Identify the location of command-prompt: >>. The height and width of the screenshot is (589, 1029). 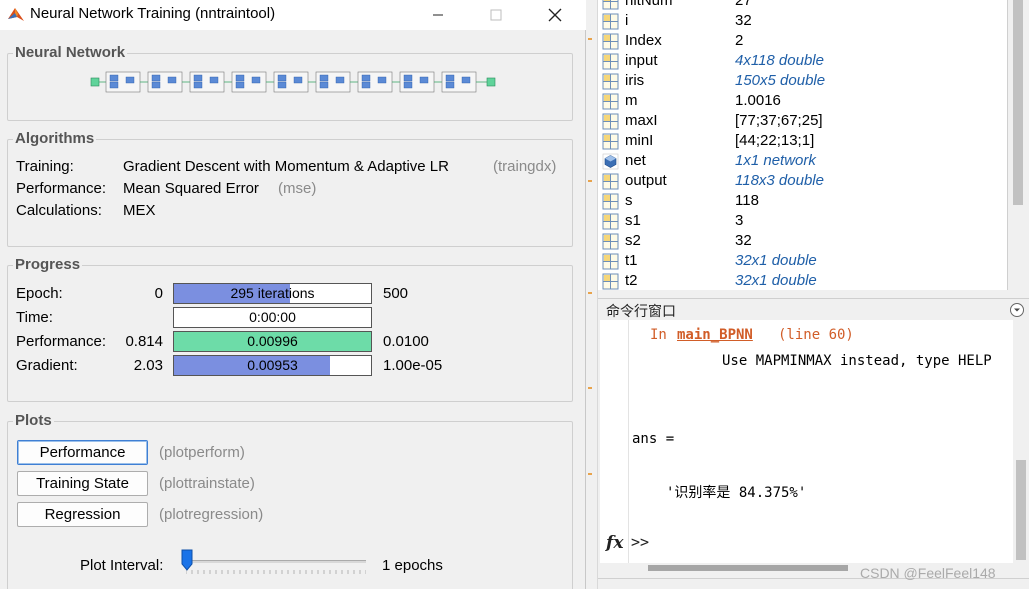
(640, 542).